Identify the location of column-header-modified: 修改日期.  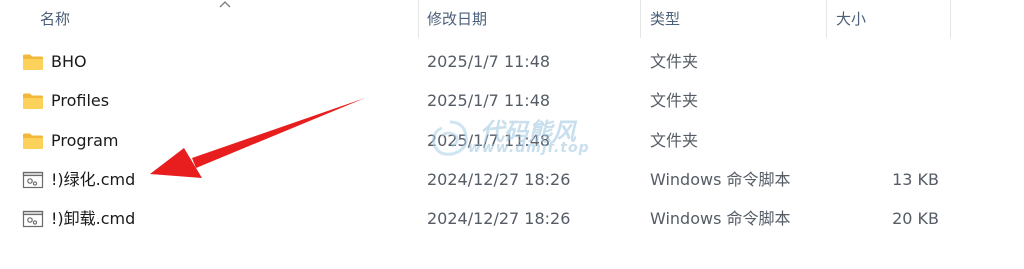
(457, 19).